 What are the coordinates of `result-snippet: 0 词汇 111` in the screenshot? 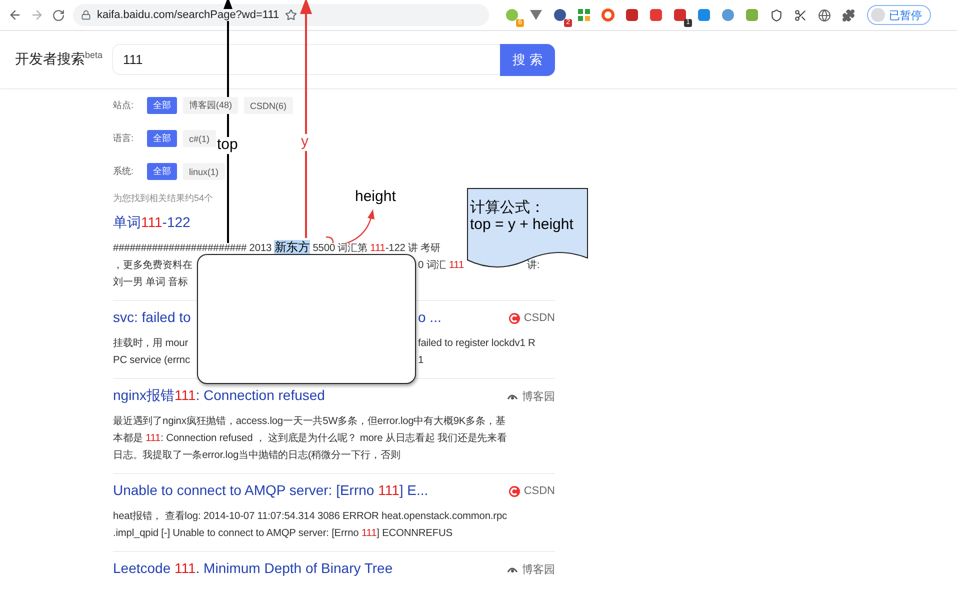 It's located at (441, 265).